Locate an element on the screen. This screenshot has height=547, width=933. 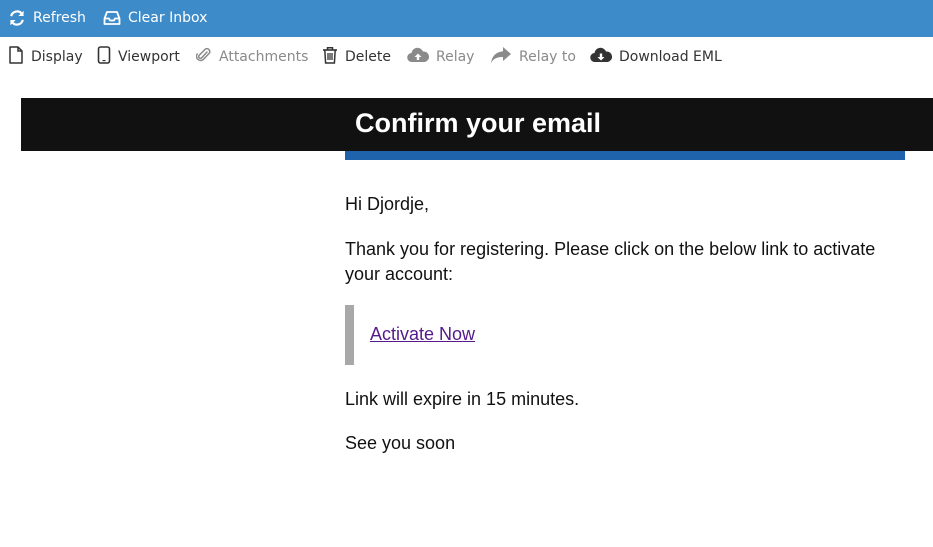
display-button: Display is located at coordinates (45, 57).